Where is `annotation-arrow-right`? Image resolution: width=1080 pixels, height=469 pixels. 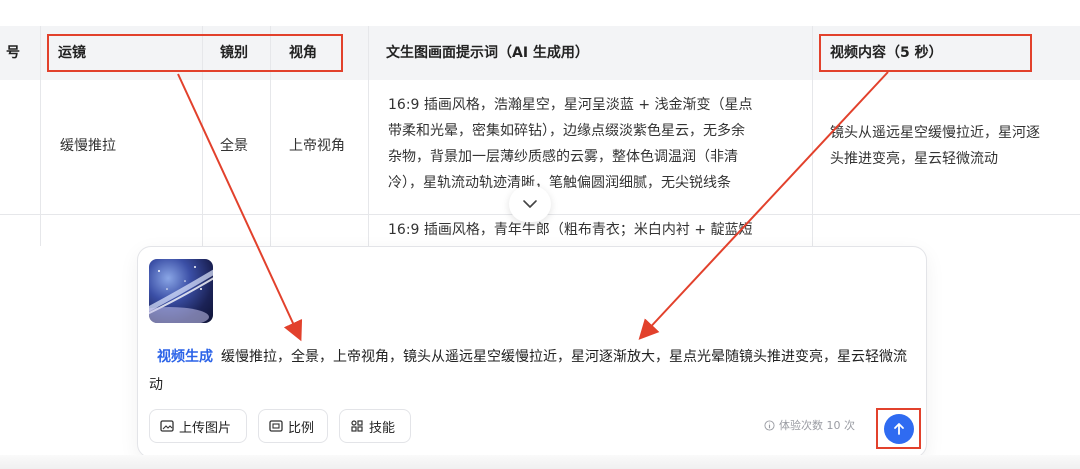
annotation-arrow-right is located at coordinates (763, 205).